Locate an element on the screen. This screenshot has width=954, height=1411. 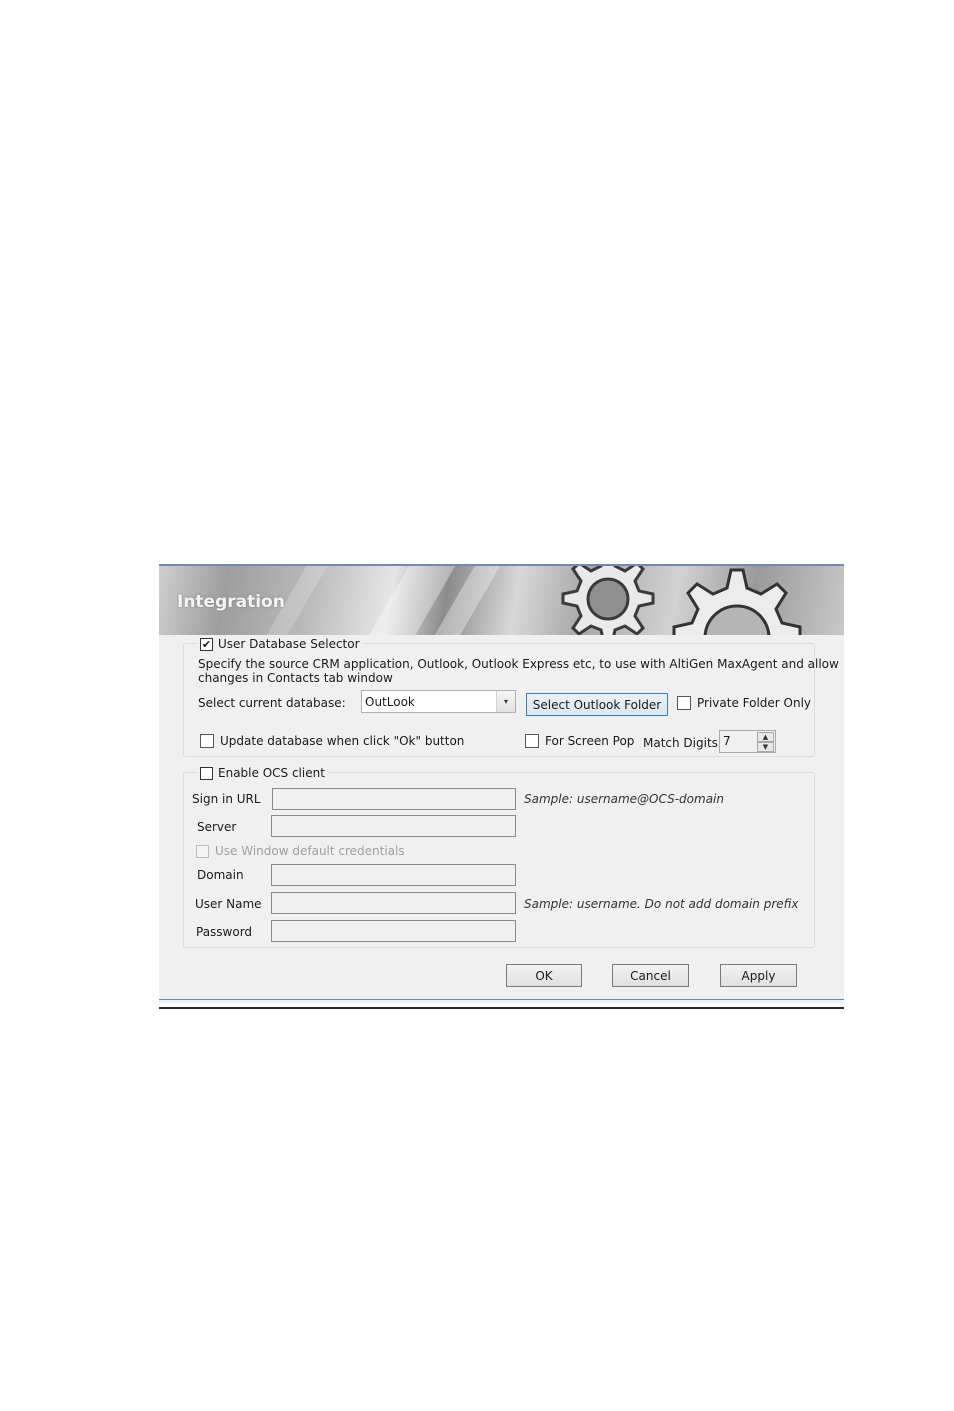
sign-in-url-hint: Sample: username@OCS-domain is located at coordinates (624, 799).